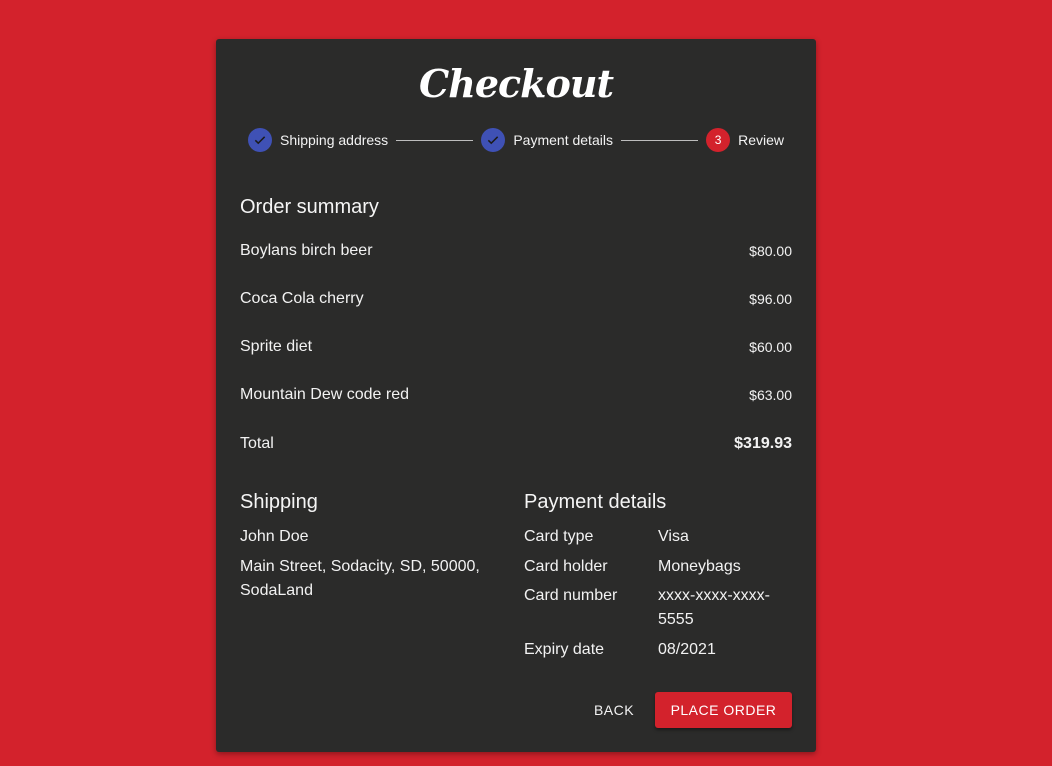 The height and width of the screenshot is (766, 1052). I want to click on step-payment-details: Payment details, so click(547, 140).